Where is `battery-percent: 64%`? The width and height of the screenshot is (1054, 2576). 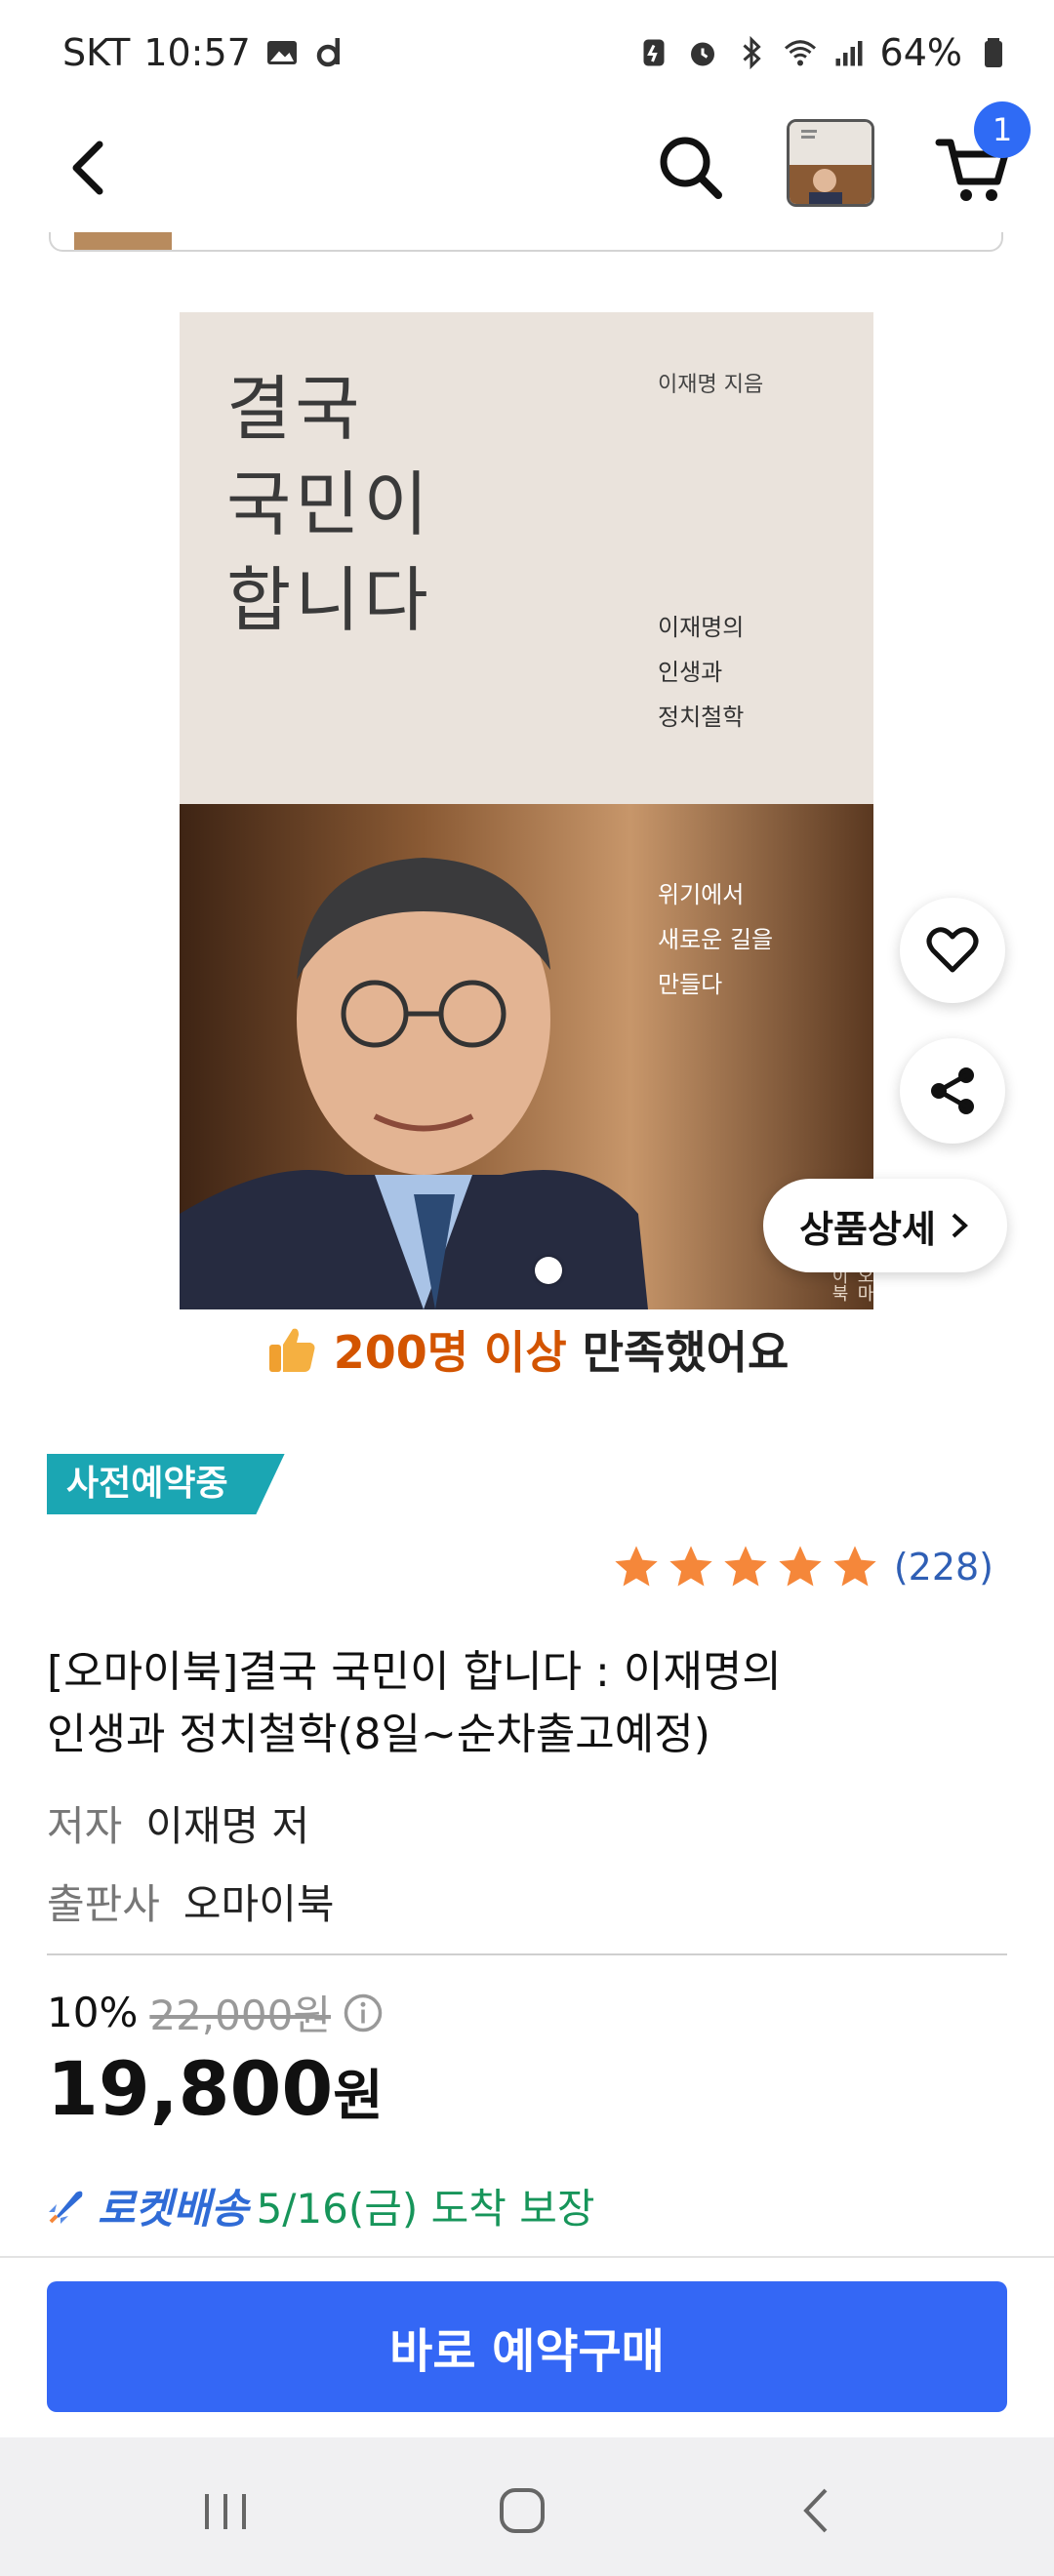
battery-percent: 64% is located at coordinates (921, 52).